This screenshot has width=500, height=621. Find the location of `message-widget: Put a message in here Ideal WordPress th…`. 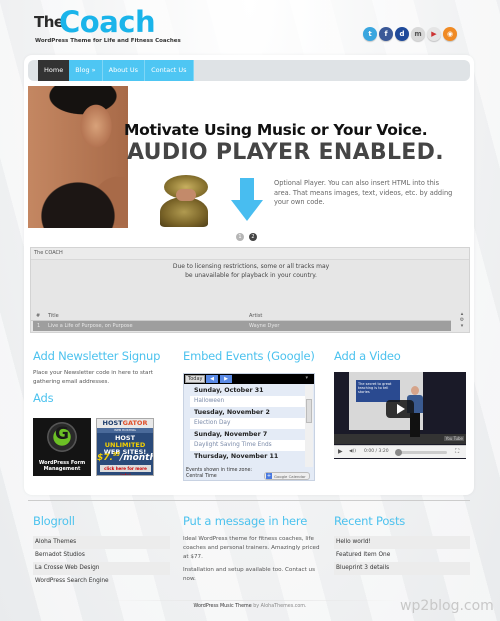

message-widget: Put a message in here Ideal WordPress th… is located at coordinates (253, 549).